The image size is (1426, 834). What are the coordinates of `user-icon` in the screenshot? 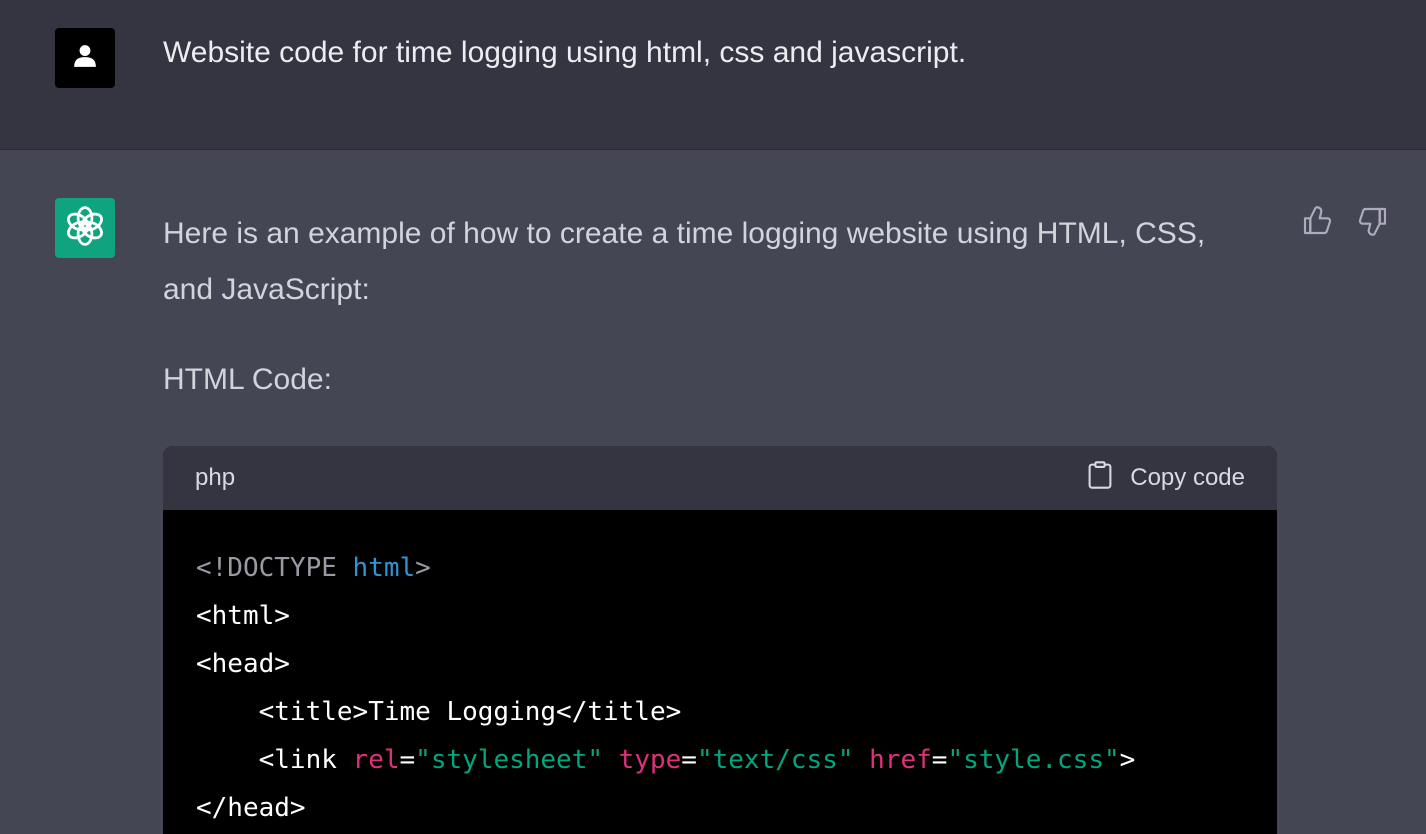 It's located at (85, 58).